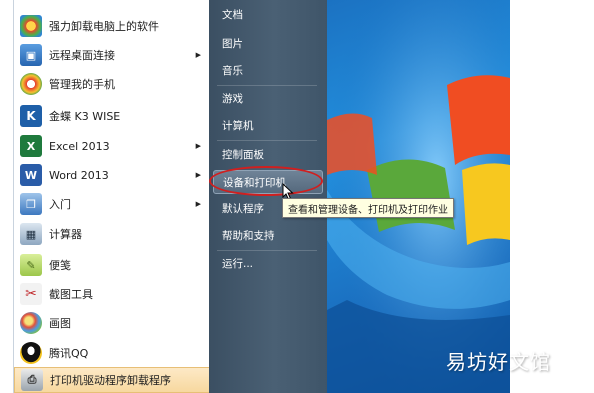 Image resolution: width=594 pixels, height=393 pixels. What do you see at coordinates (243, 154) in the screenshot?
I see `link-label: 控制面板` at bounding box center [243, 154].